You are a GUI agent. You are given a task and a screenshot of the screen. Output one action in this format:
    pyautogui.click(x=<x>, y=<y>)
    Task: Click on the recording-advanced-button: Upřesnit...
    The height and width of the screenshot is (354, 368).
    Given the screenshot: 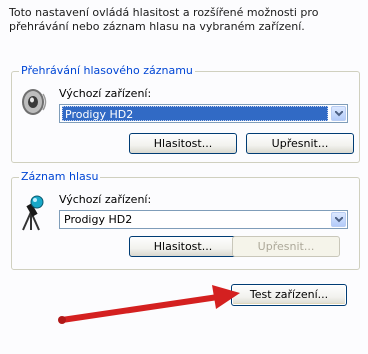 What is the action you would take?
    pyautogui.click(x=286, y=246)
    